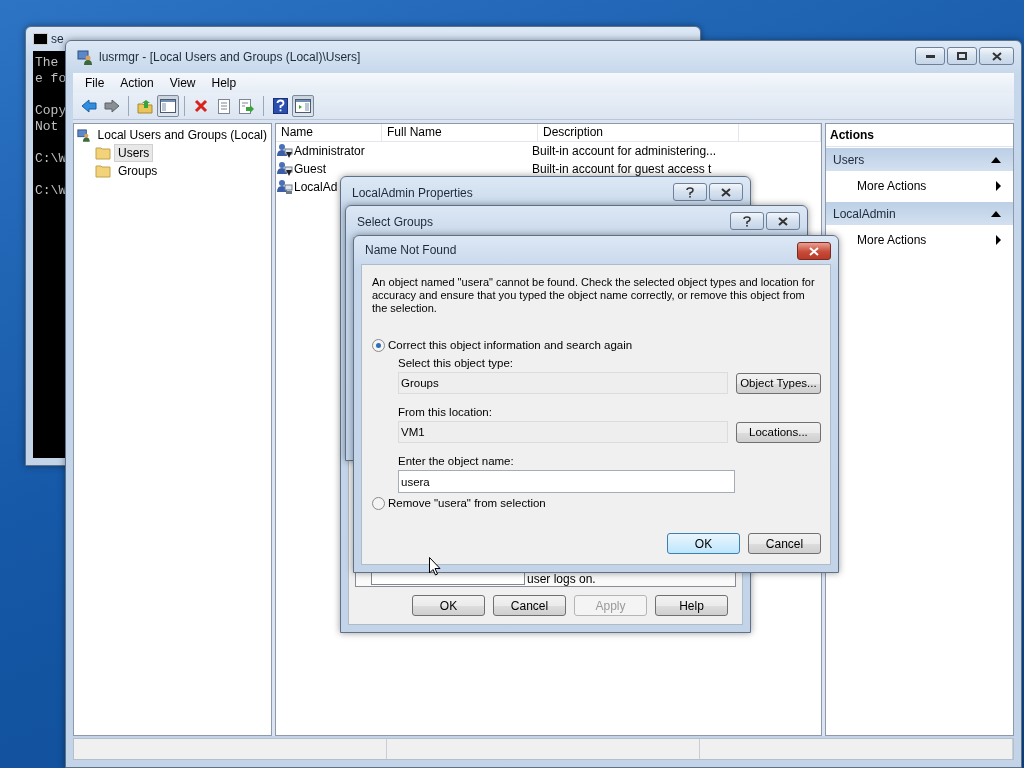 The width and height of the screenshot is (1024, 768). I want to click on console-line: Copy, so click(51, 111).